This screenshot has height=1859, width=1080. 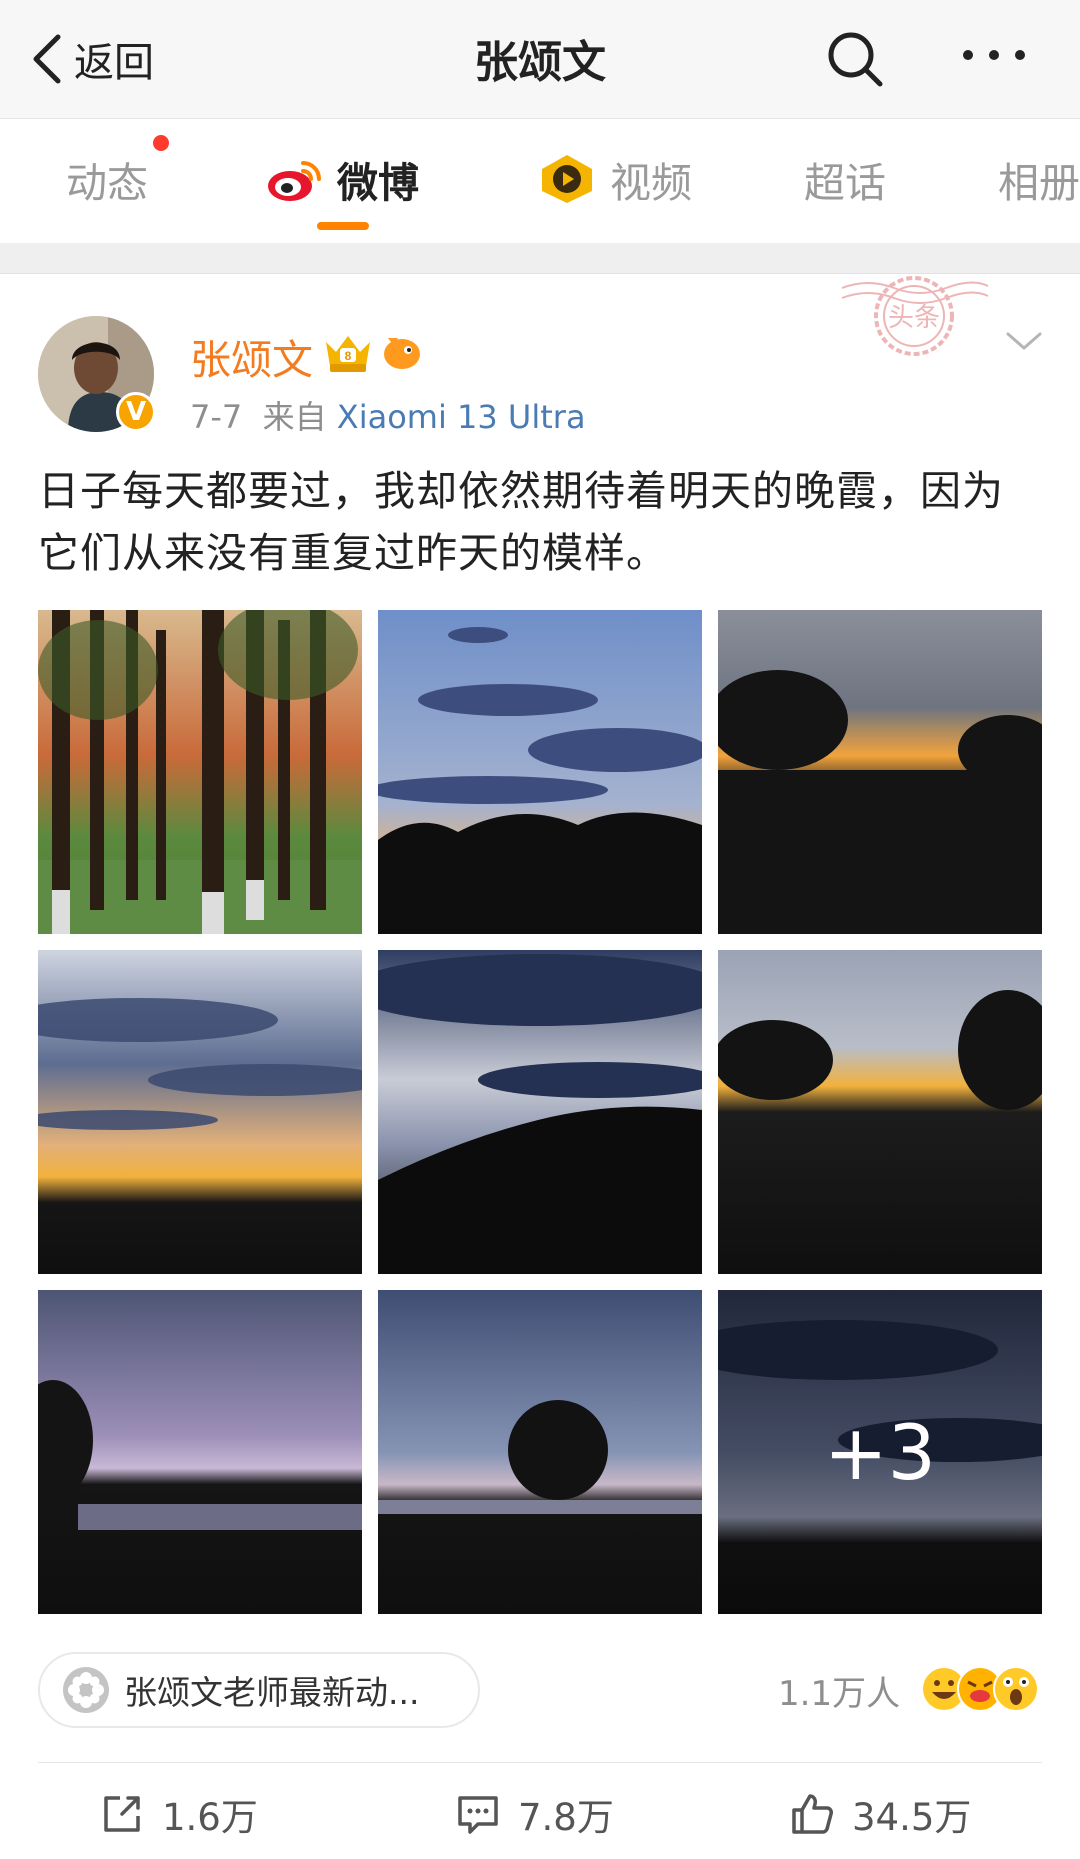 I want to click on photo-purple-sky, so click(x=200, y=1452).